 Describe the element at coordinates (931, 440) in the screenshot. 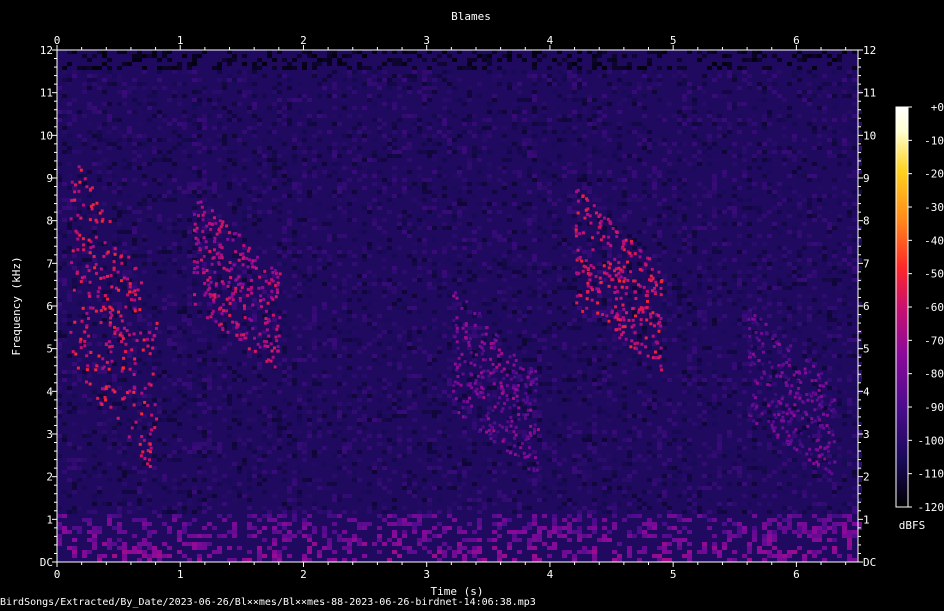

I see `colorbar-tick-label: -100` at that location.